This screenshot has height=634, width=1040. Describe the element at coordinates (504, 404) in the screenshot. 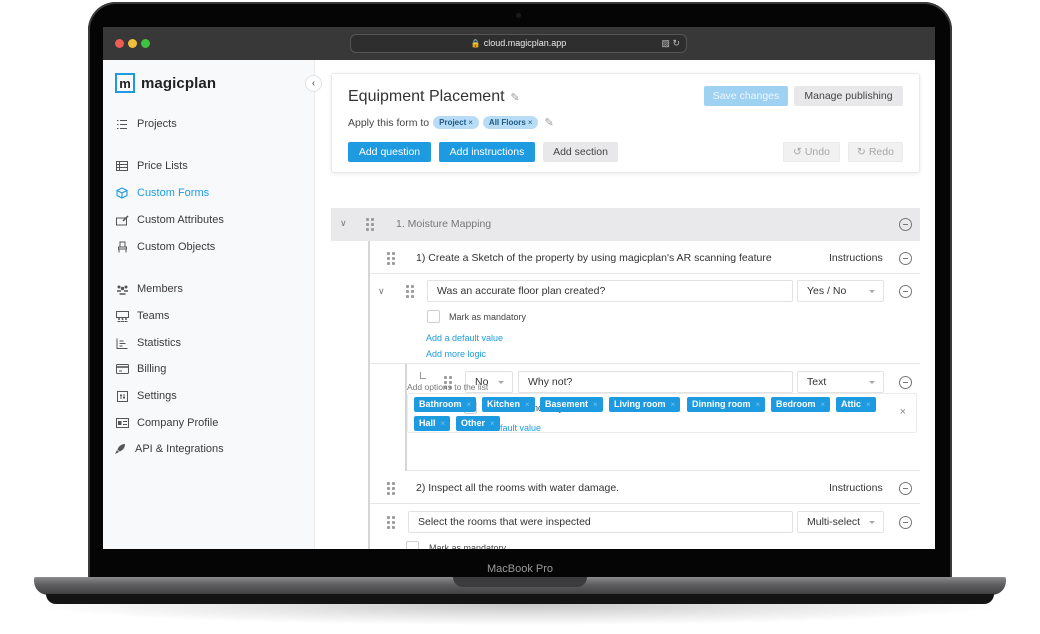

I see `tag-label: Kitchen` at that location.